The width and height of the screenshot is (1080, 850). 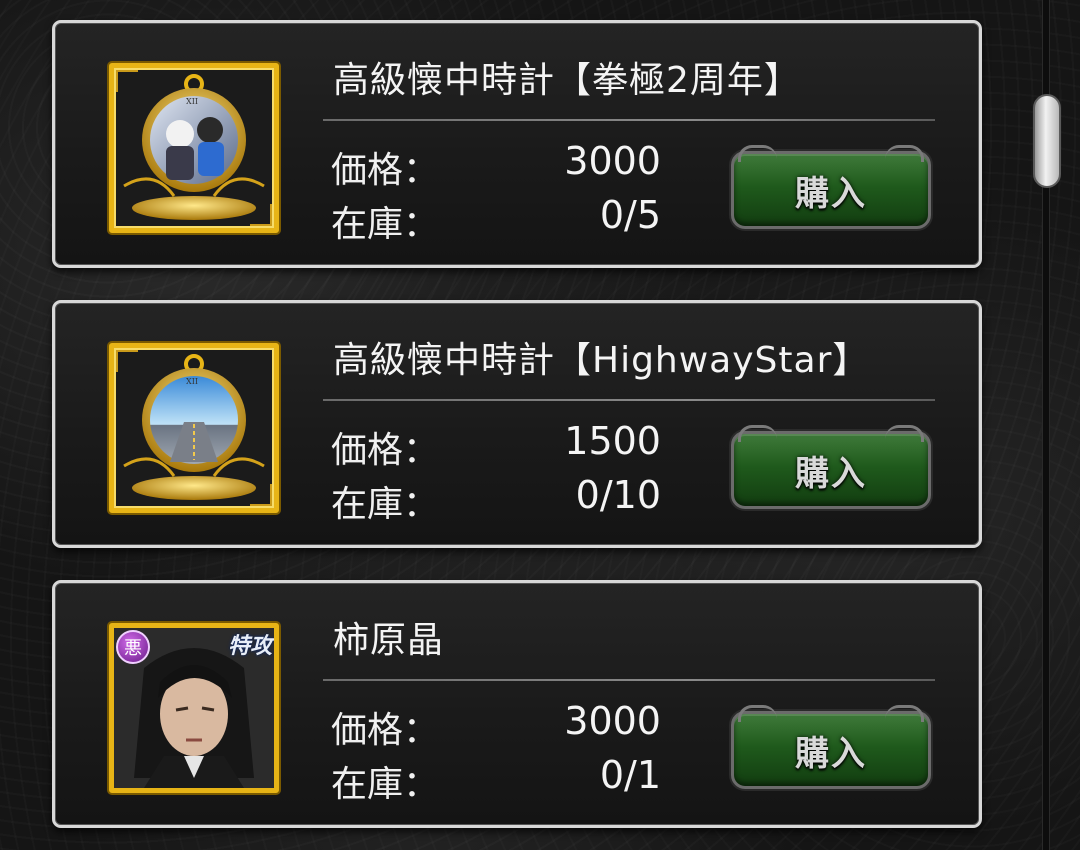 I want to click on stock-value: 0/5, so click(x=630, y=215).